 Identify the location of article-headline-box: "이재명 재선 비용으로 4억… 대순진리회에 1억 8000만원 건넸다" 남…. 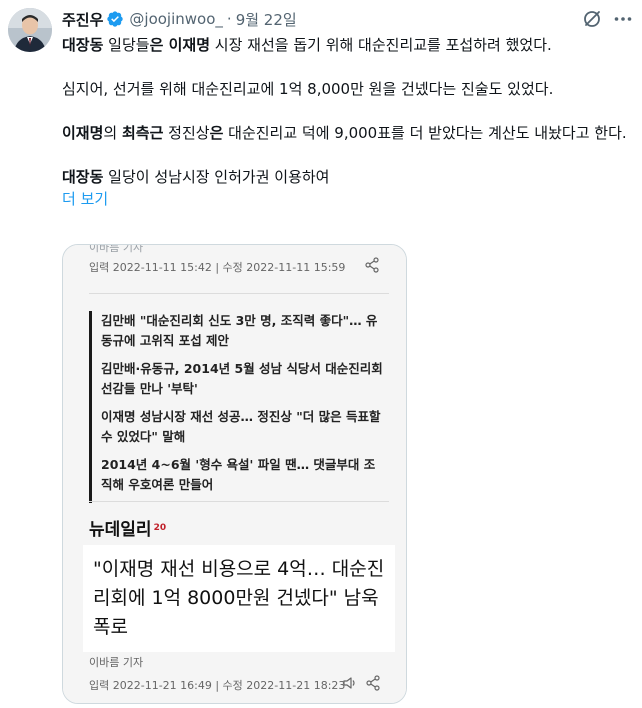
(239, 598).